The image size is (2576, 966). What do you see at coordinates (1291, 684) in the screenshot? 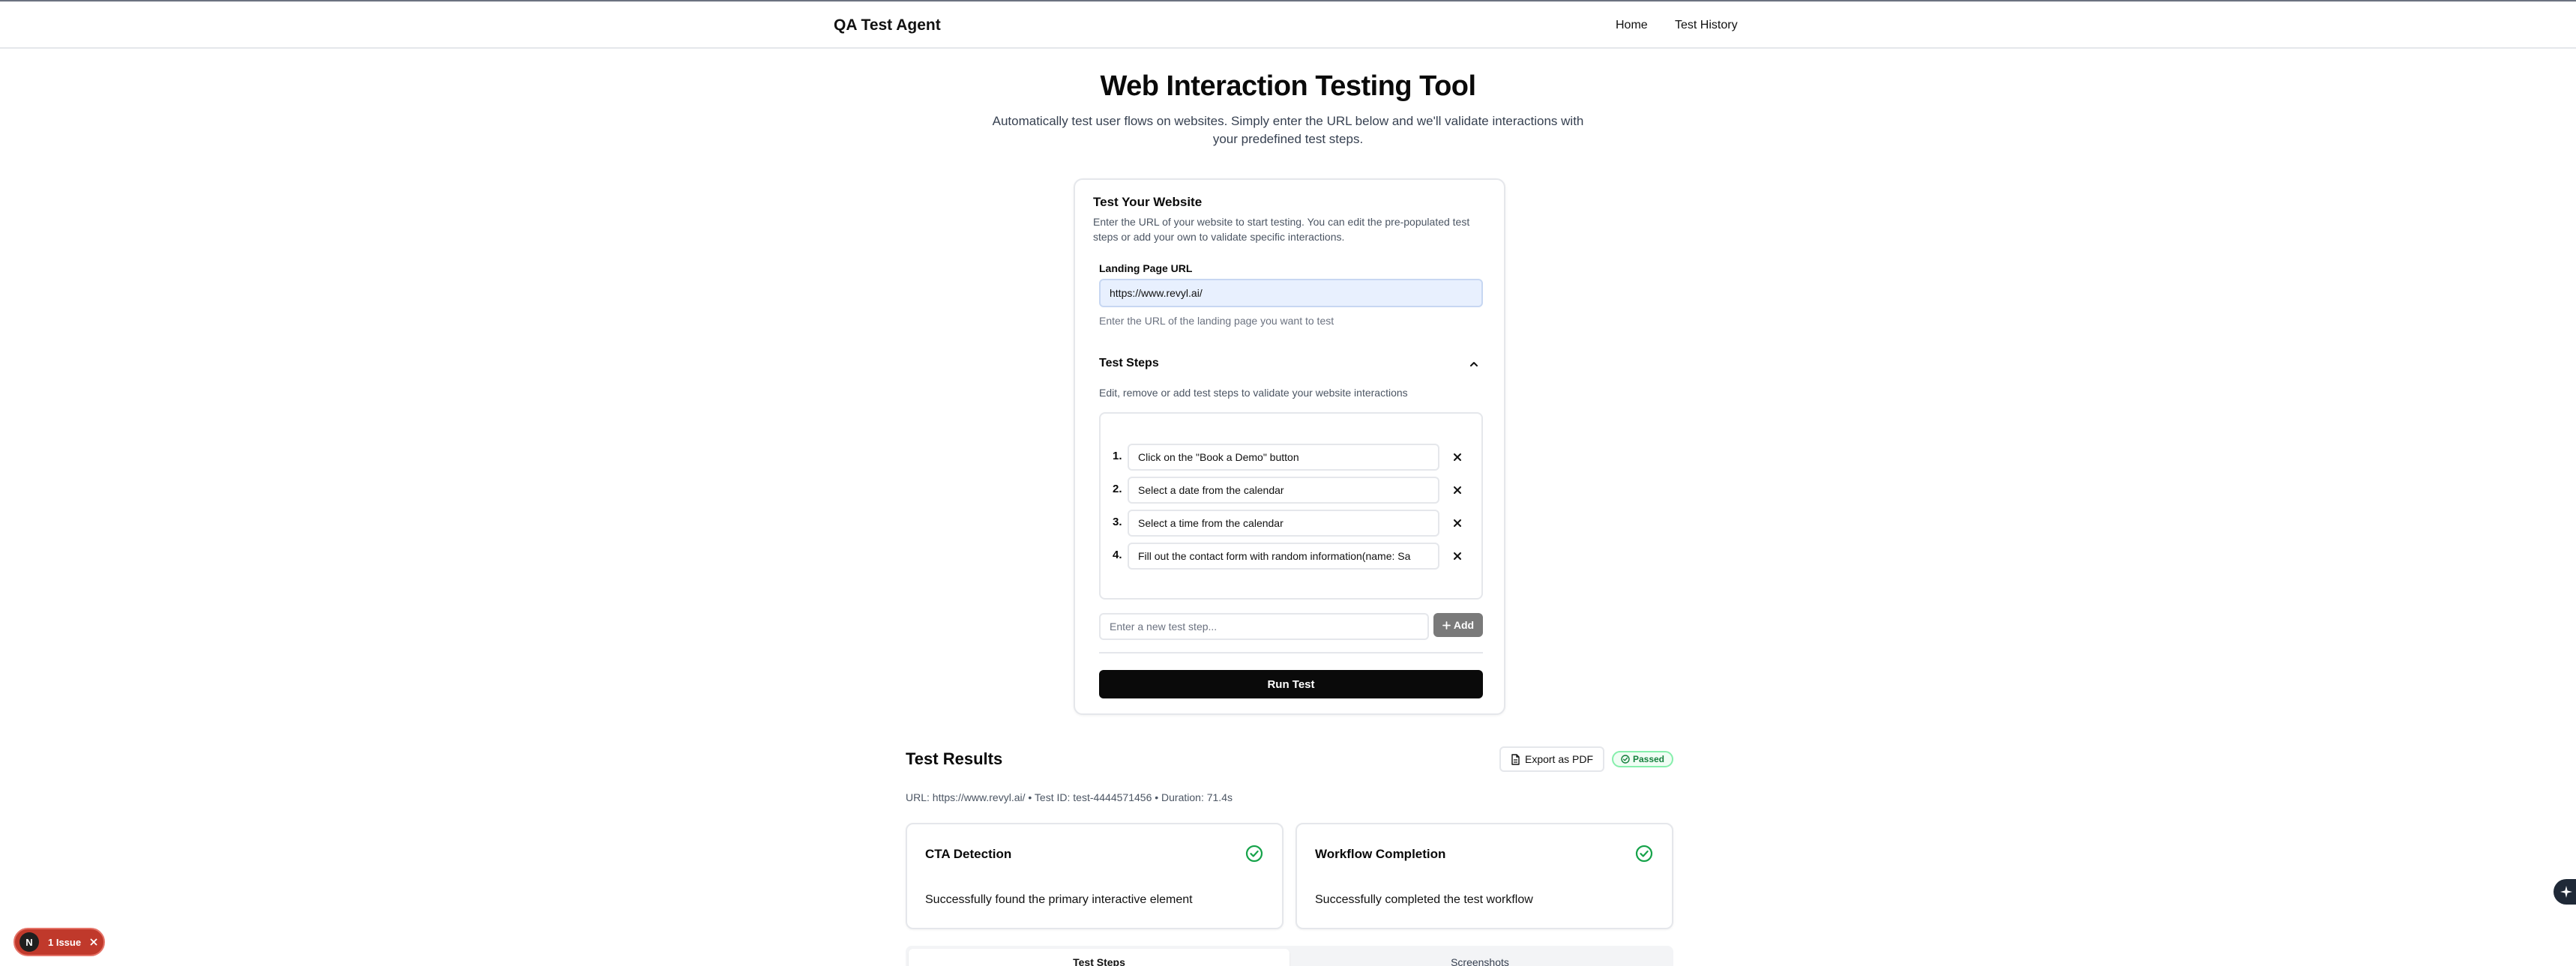
I see `run-test-button: Run Test` at bounding box center [1291, 684].